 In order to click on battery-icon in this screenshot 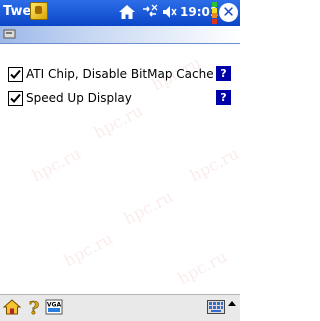, I will do `click(214, 13)`.